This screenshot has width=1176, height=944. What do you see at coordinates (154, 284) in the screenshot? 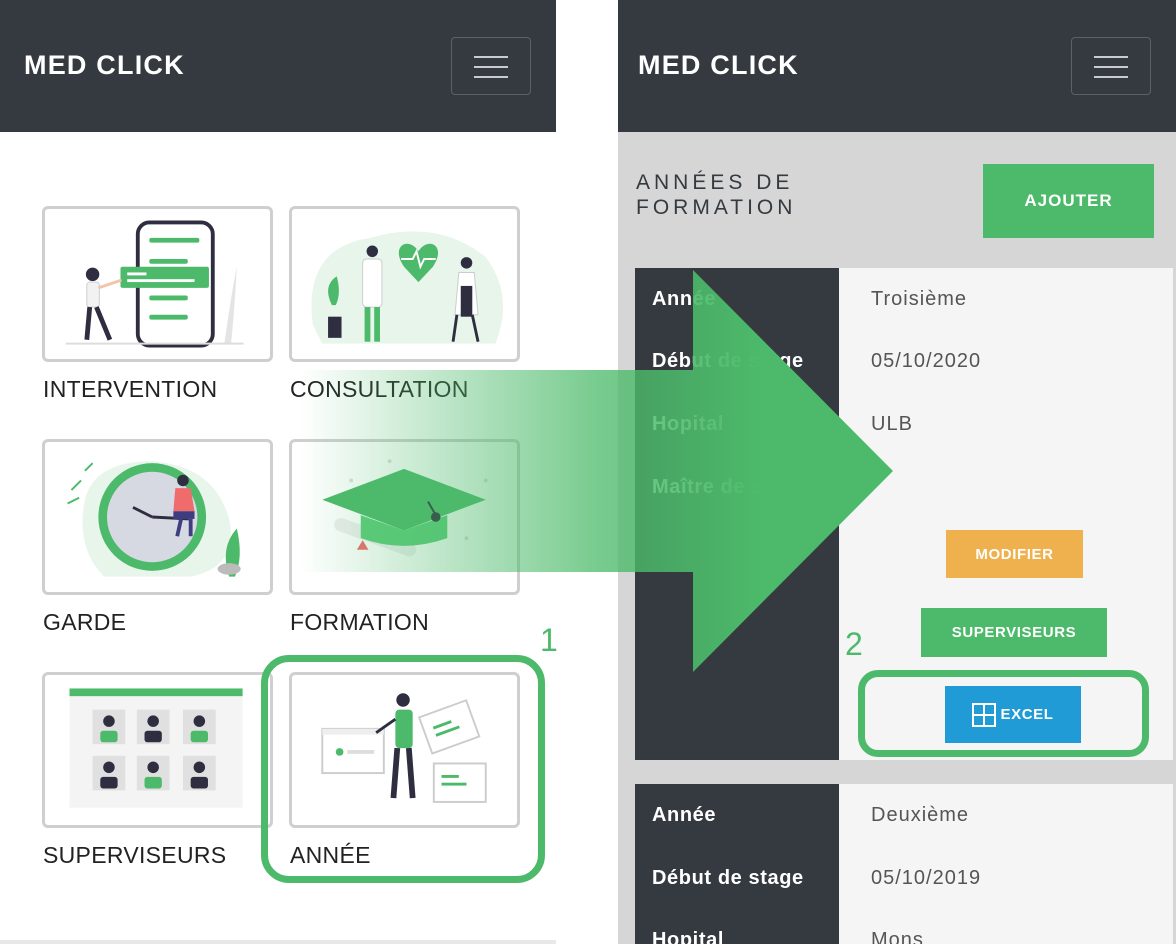
I see `phone-list-illustration-icon` at bounding box center [154, 284].